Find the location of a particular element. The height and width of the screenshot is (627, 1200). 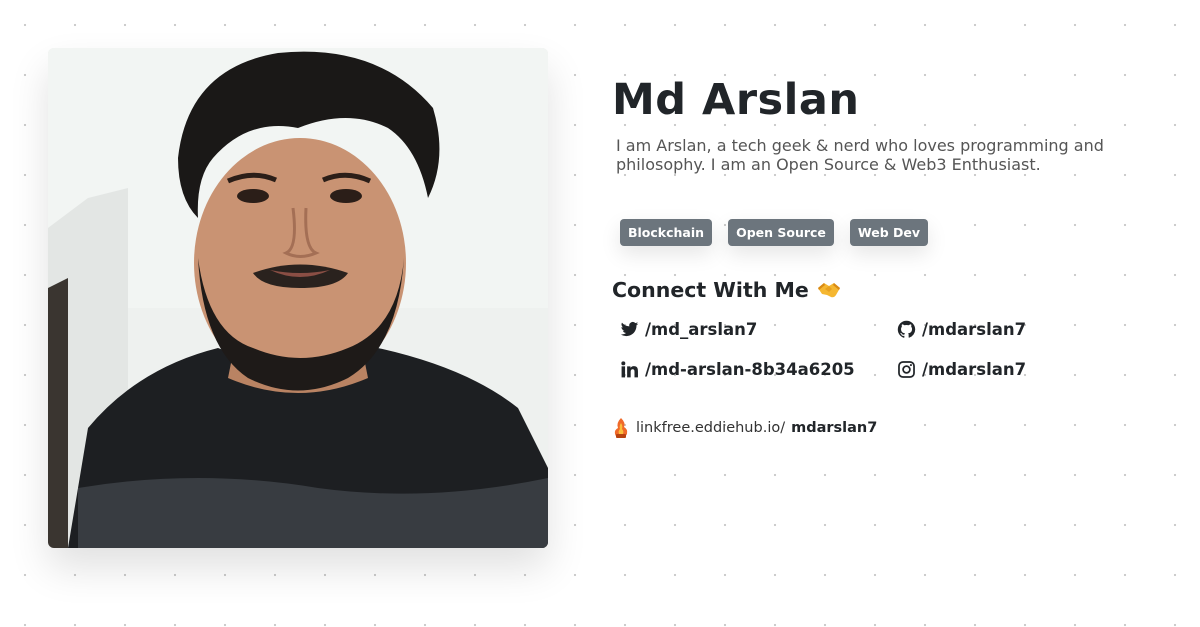

profile-name: Md Arslan is located at coordinates (736, 100).